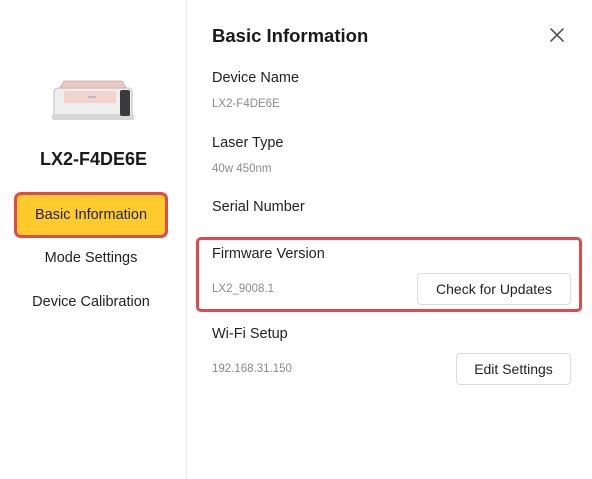 The width and height of the screenshot is (592, 479). Describe the element at coordinates (252, 369) in the screenshot. I see `wifi-ip-value: 192.168.31.150` at that location.